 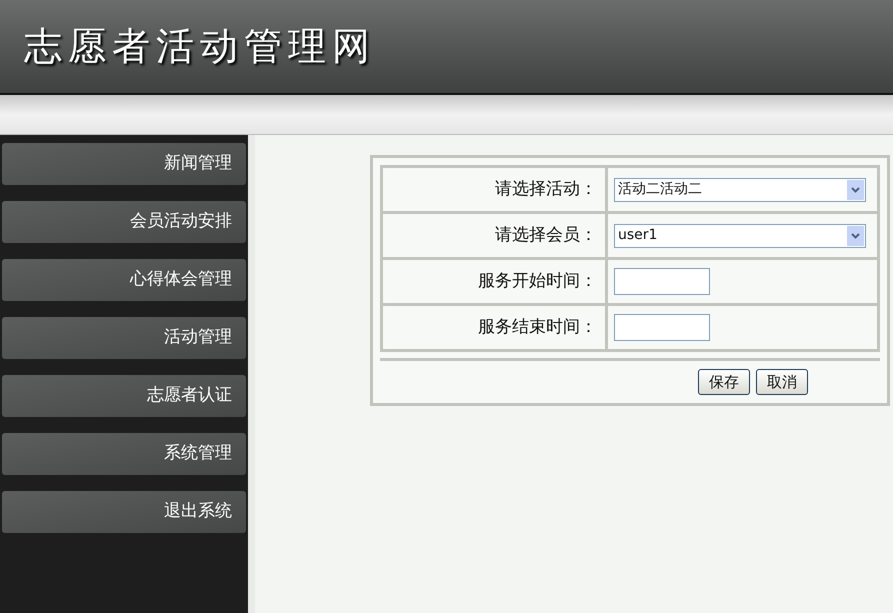 What do you see at coordinates (124, 338) in the screenshot?
I see `nav-item: 活动管理` at bounding box center [124, 338].